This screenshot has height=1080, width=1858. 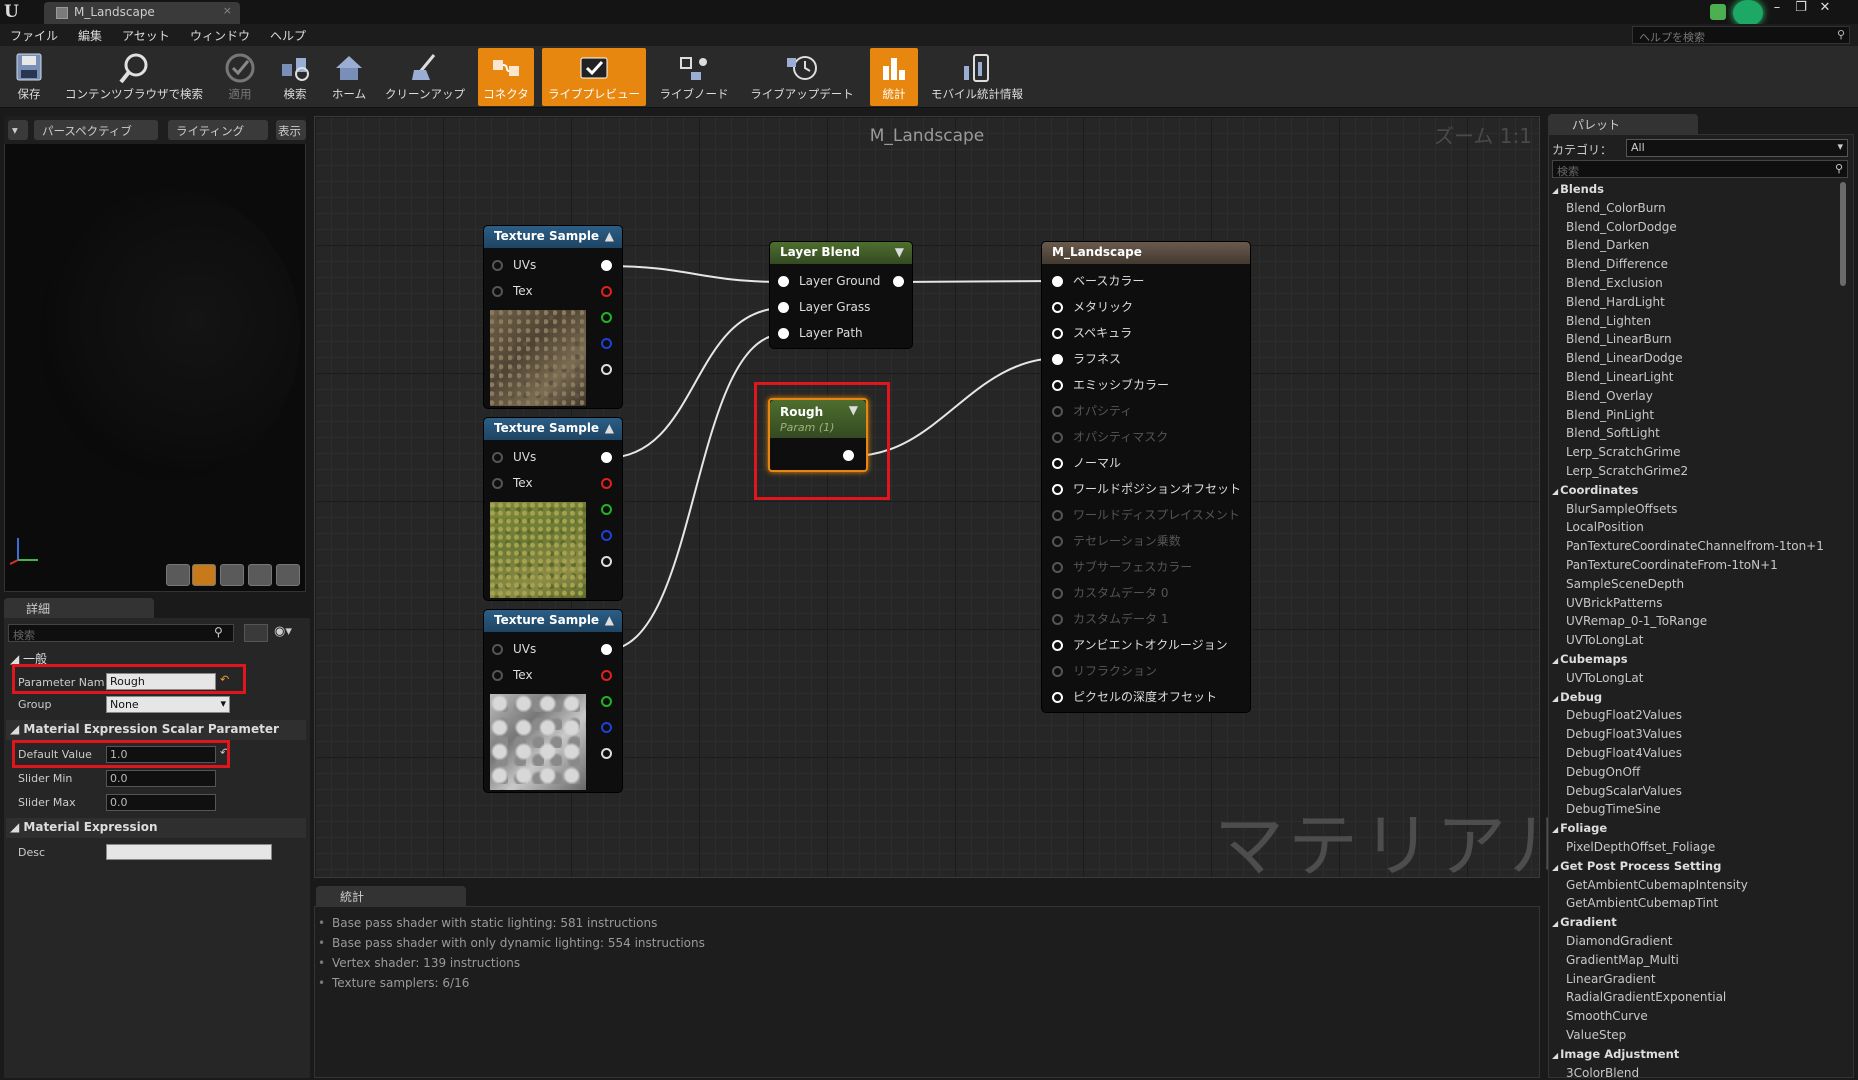 What do you see at coordinates (1625, 584) in the screenshot?
I see `palette-item: SampleSceneDepth` at bounding box center [1625, 584].